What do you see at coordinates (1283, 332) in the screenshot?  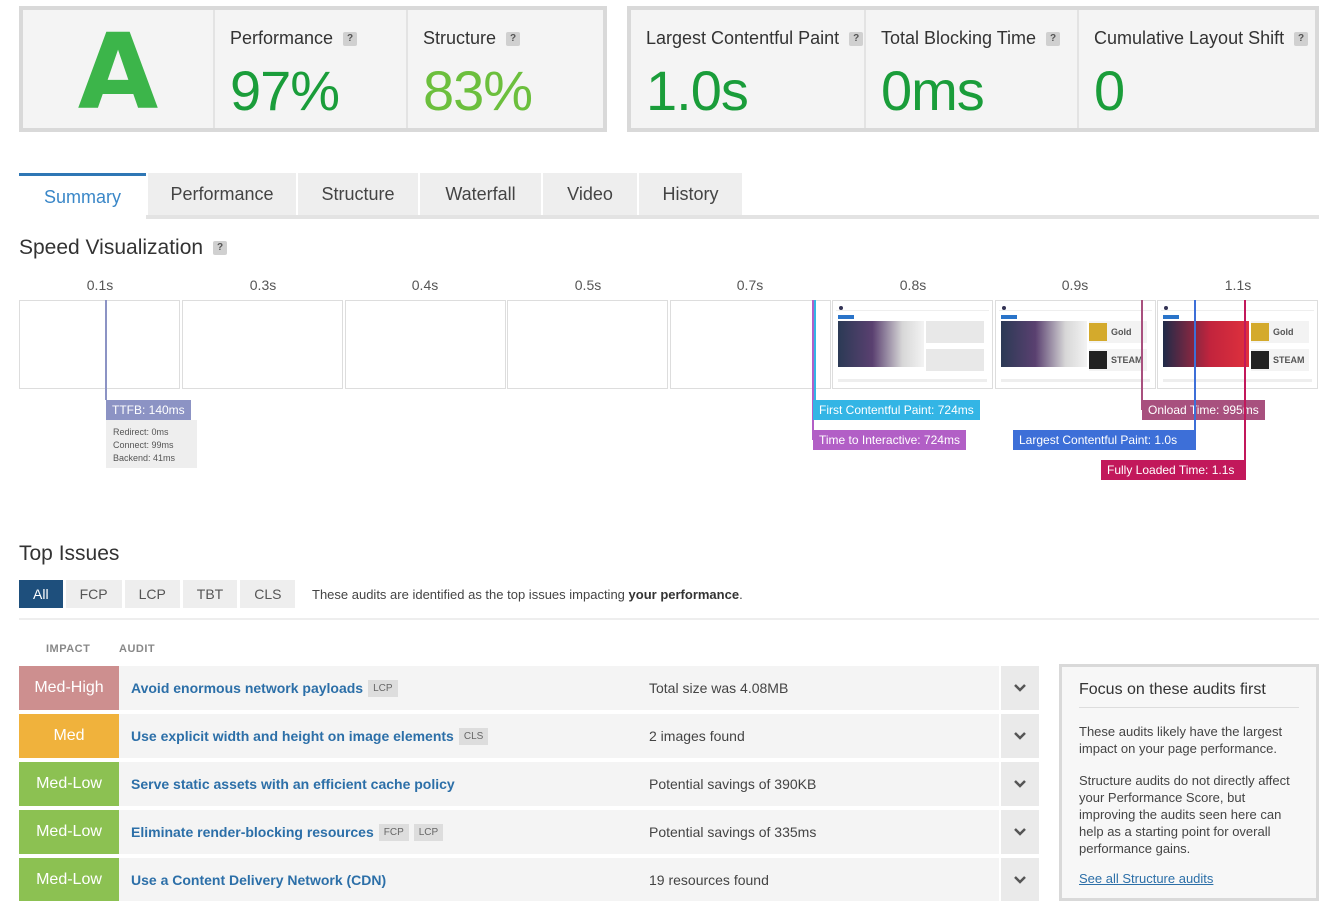 I see `thumbnail-gold-text: Gold` at bounding box center [1283, 332].